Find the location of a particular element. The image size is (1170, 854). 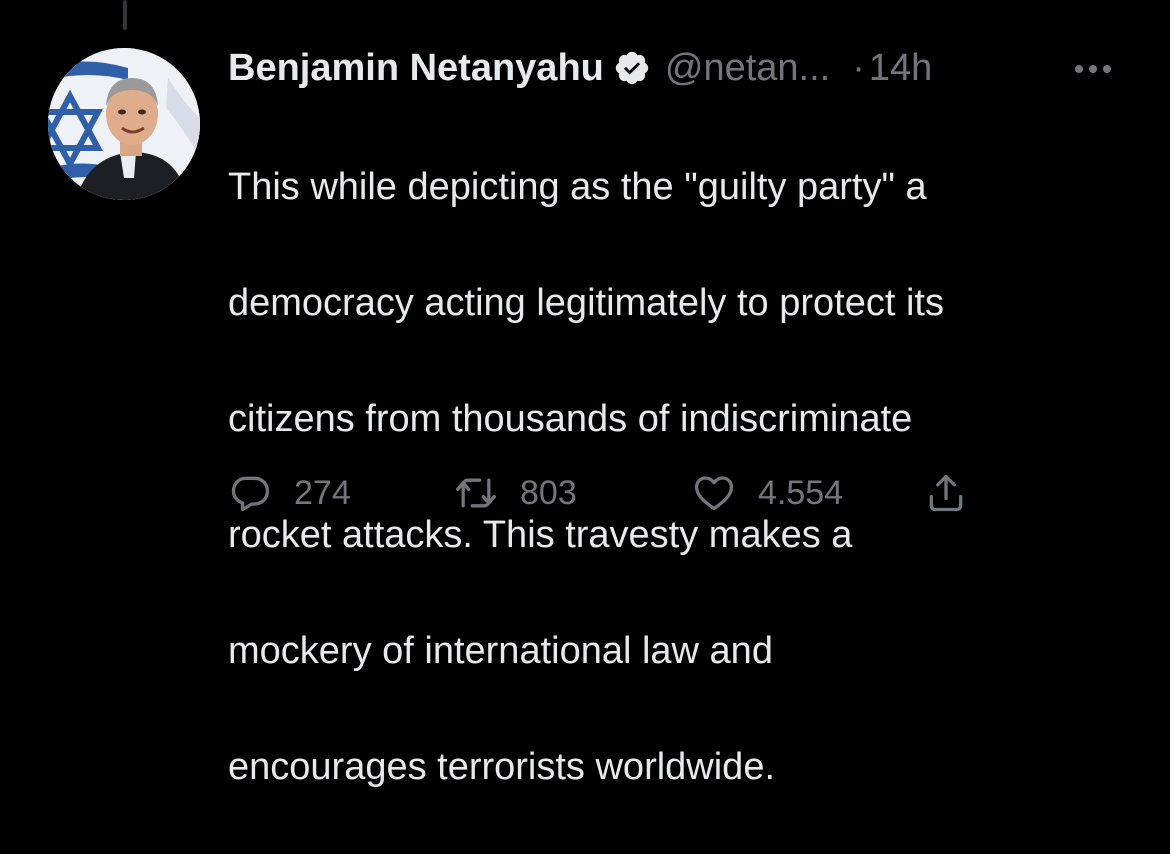

avatar is located at coordinates (124, 124).